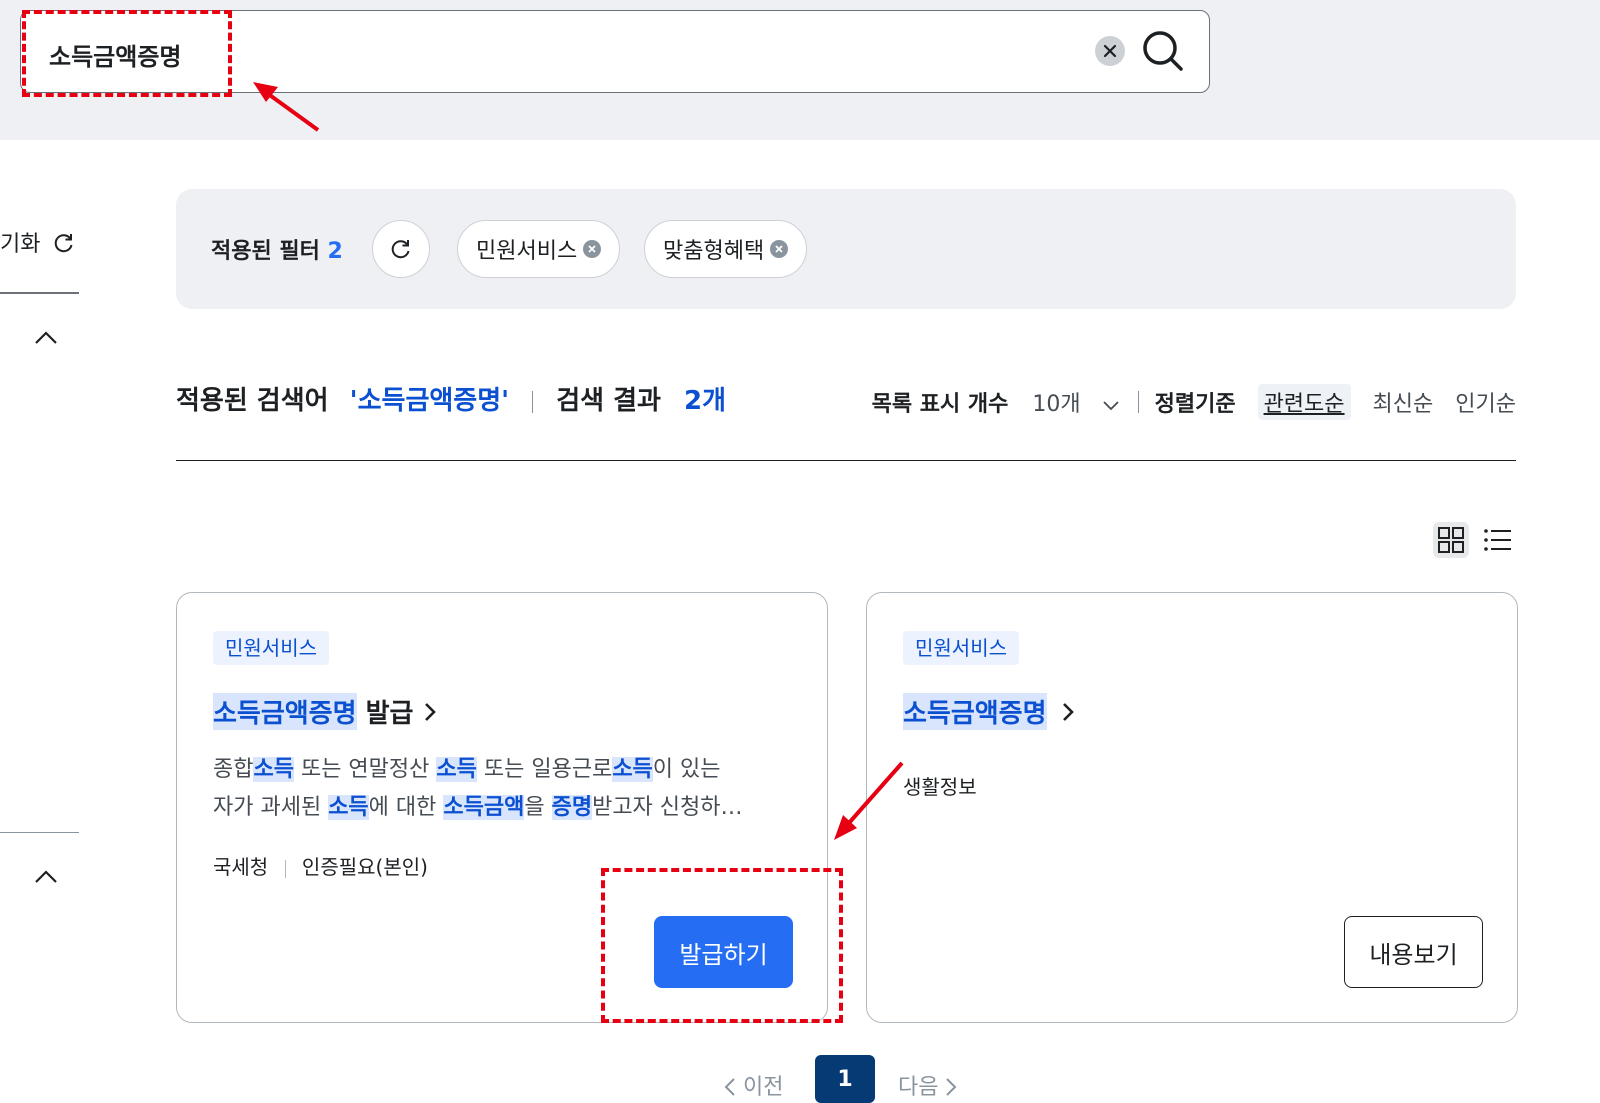 This screenshot has width=1600, height=1103. What do you see at coordinates (705, 401) in the screenshot?
I see `result-count: 2개` at bounding box center [705, 401].